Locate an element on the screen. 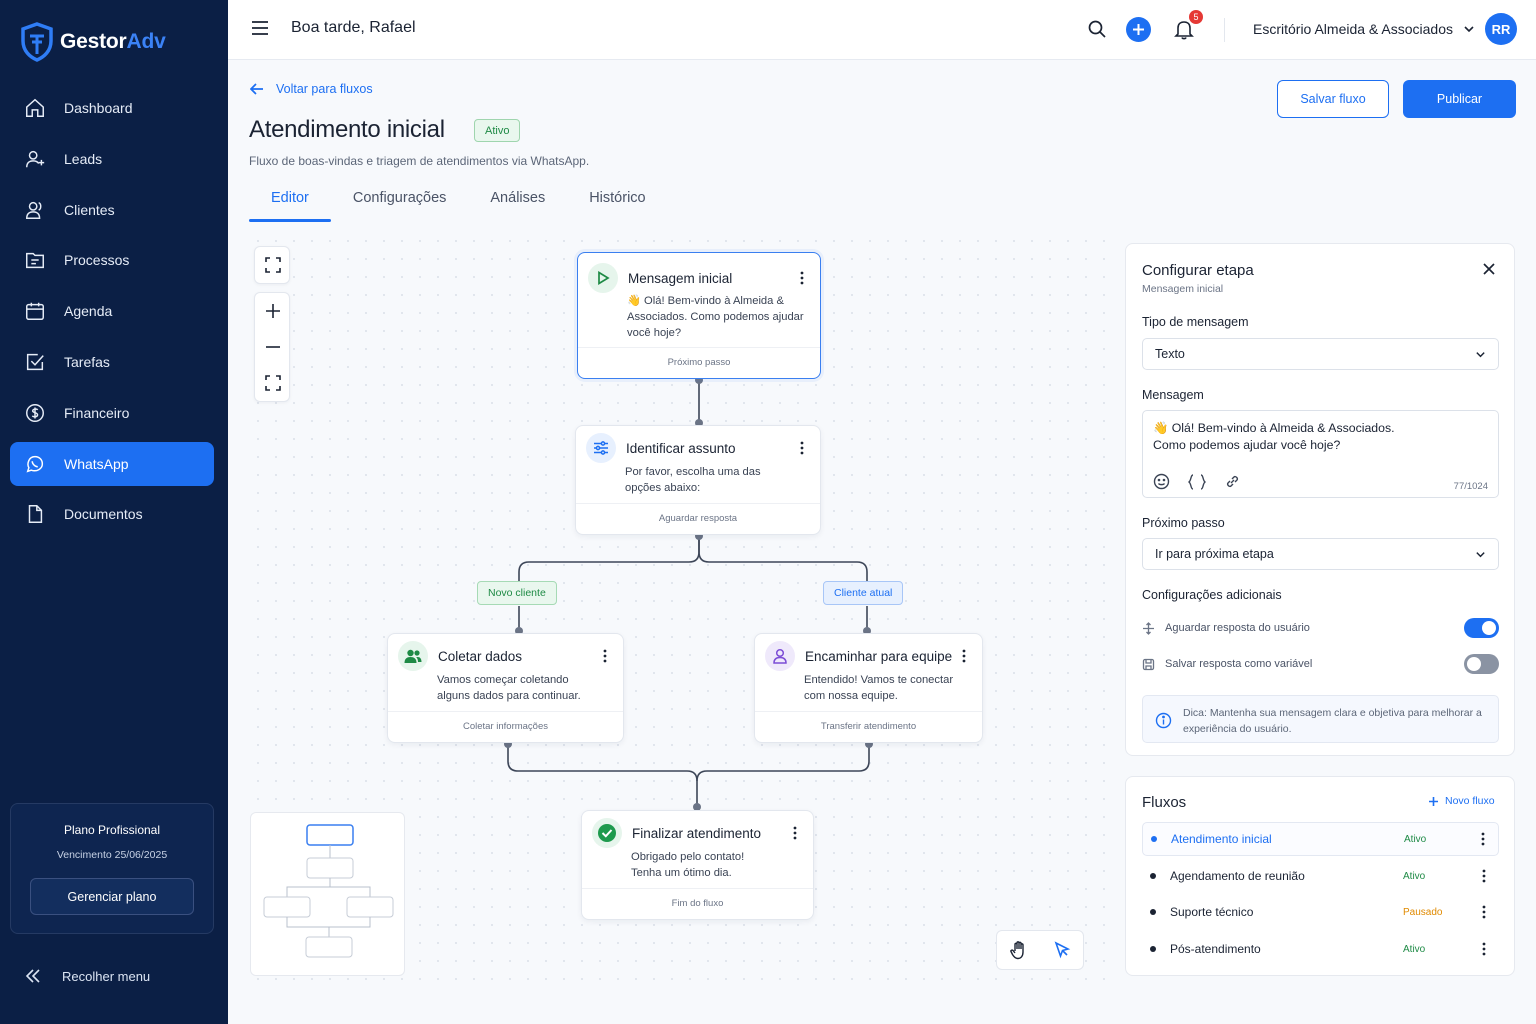 The image size is (1536, 1024). close-icon is located at coordinates (1489, 269).